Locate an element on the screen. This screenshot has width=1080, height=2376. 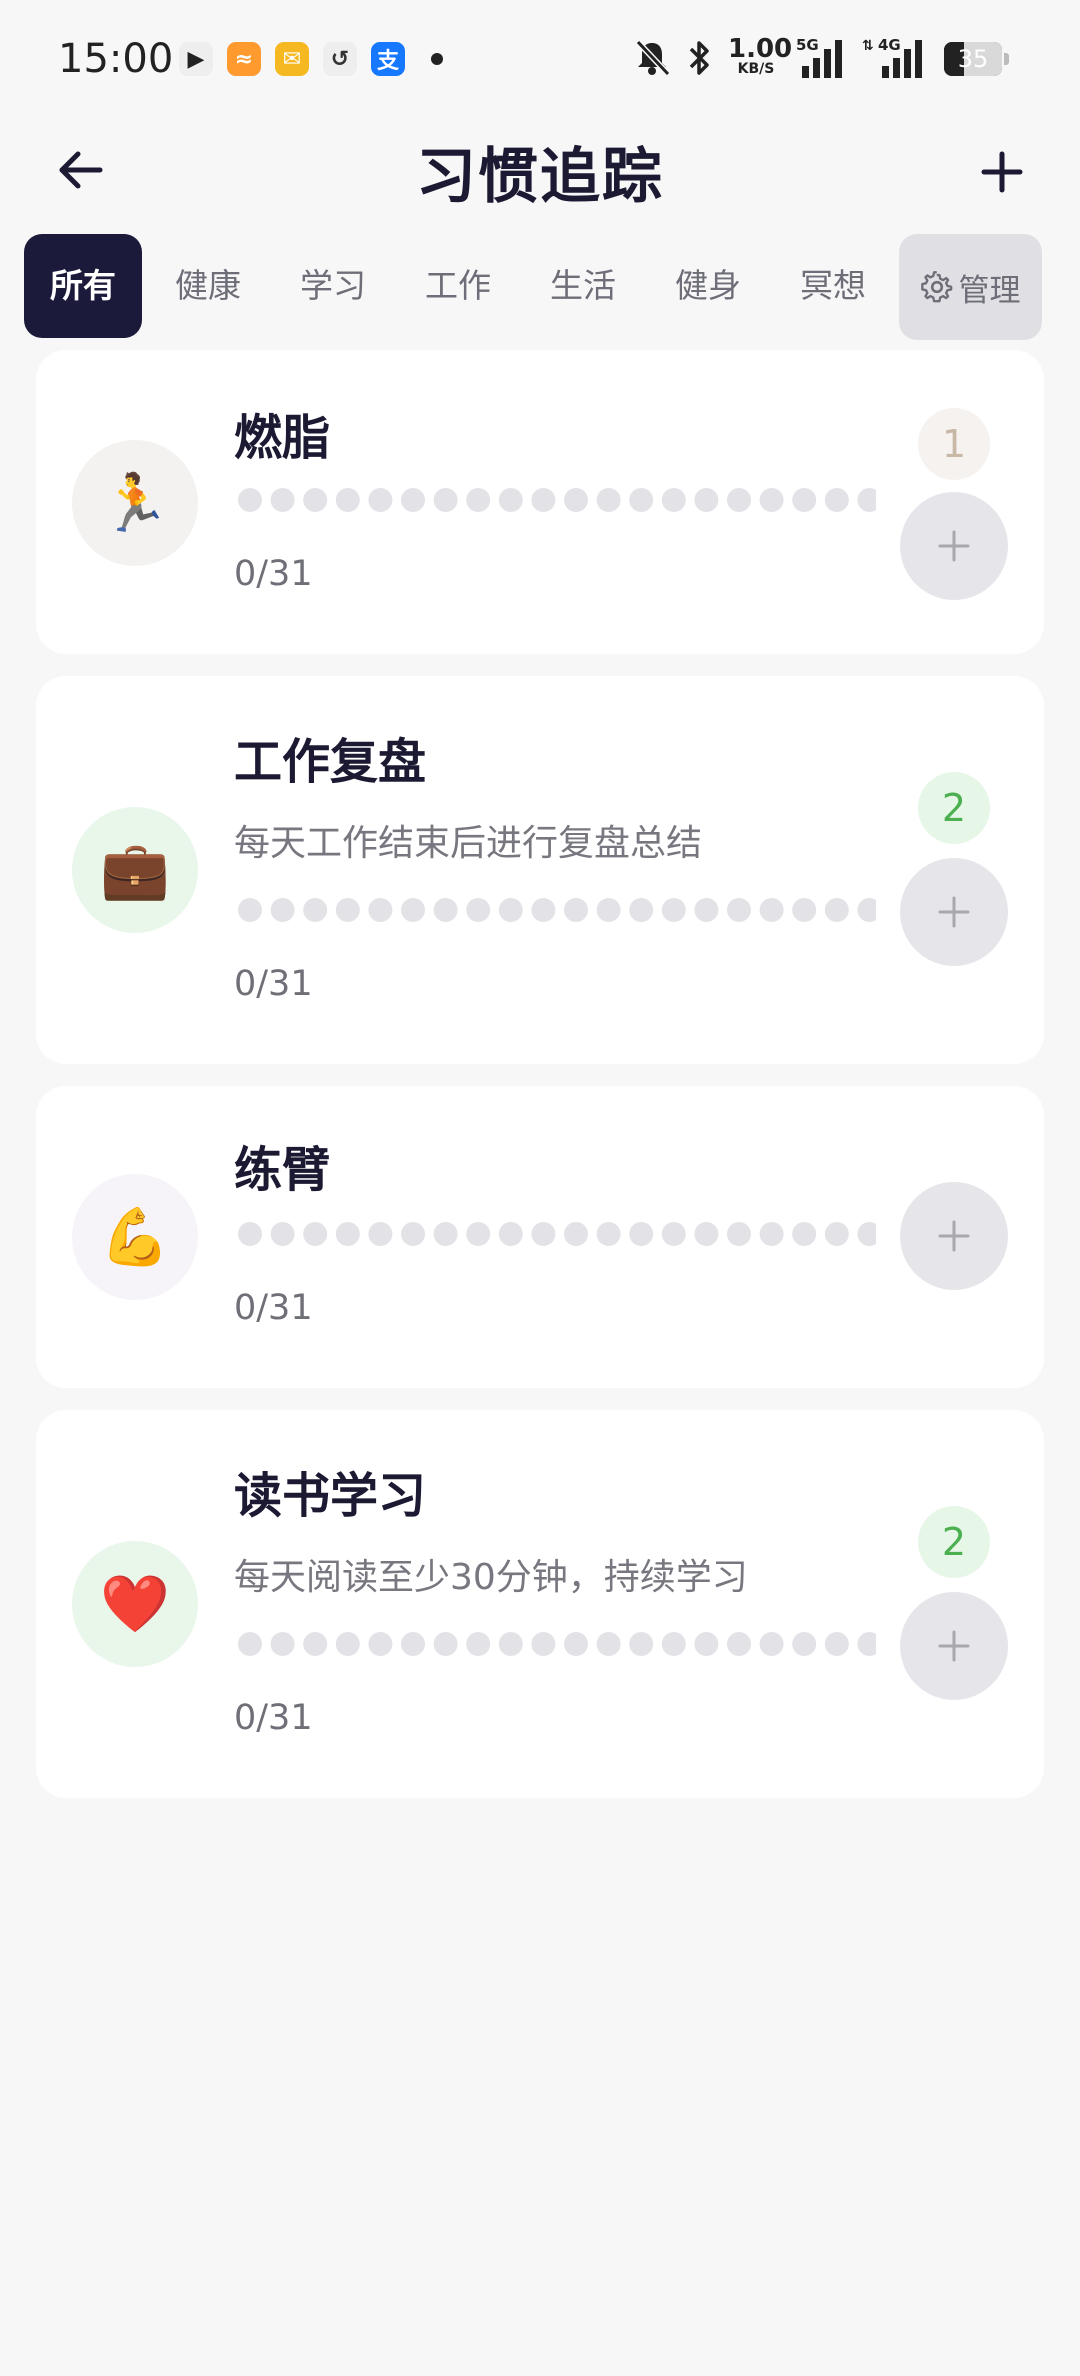
orange-app-icon: ≈ is located at coordinates (244, 59).